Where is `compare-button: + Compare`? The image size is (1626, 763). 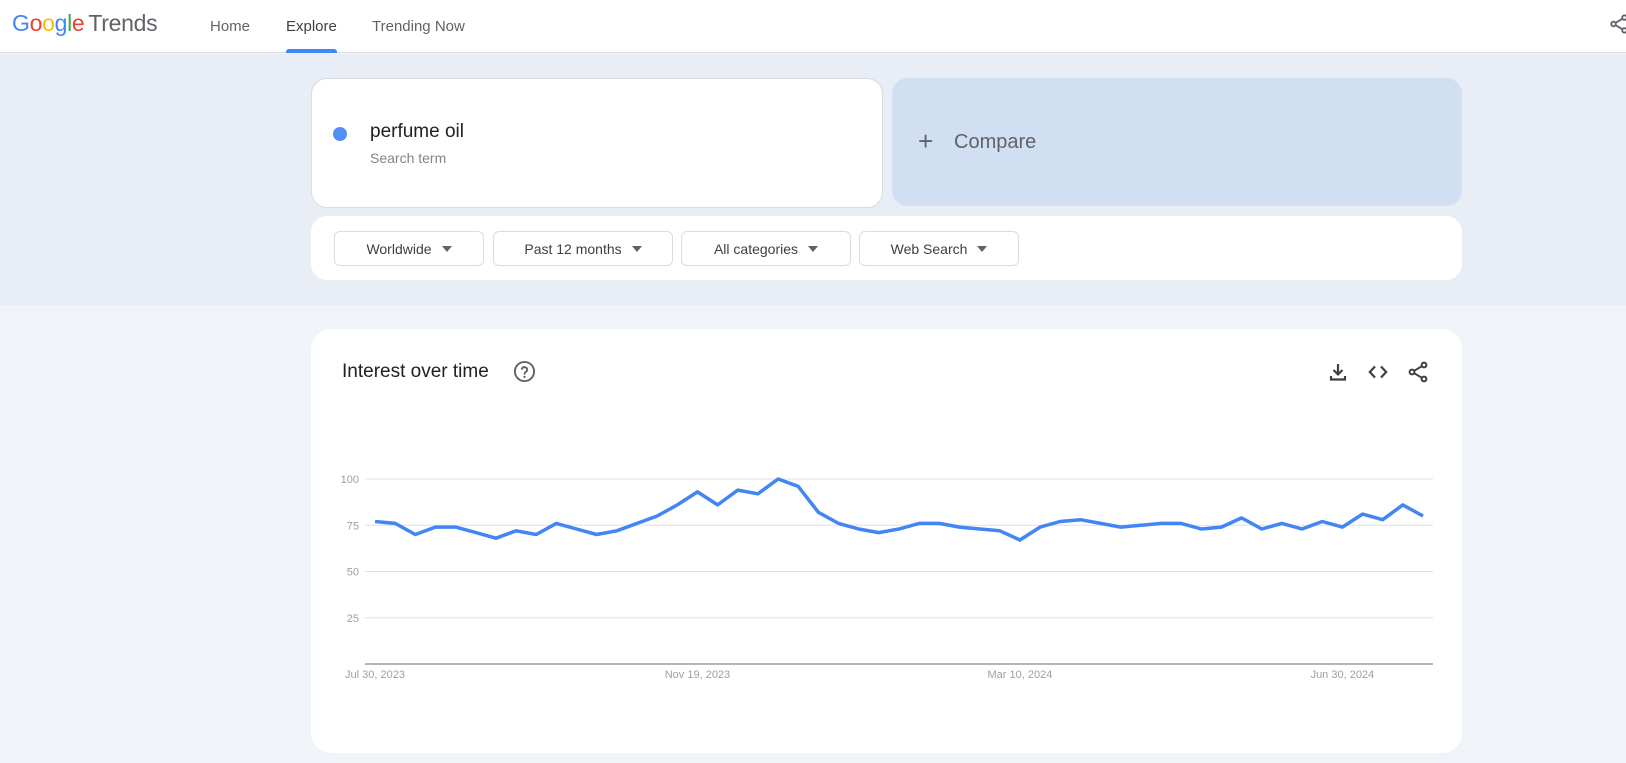 compare-button: + Compare is located at coordinates (1177, 142).